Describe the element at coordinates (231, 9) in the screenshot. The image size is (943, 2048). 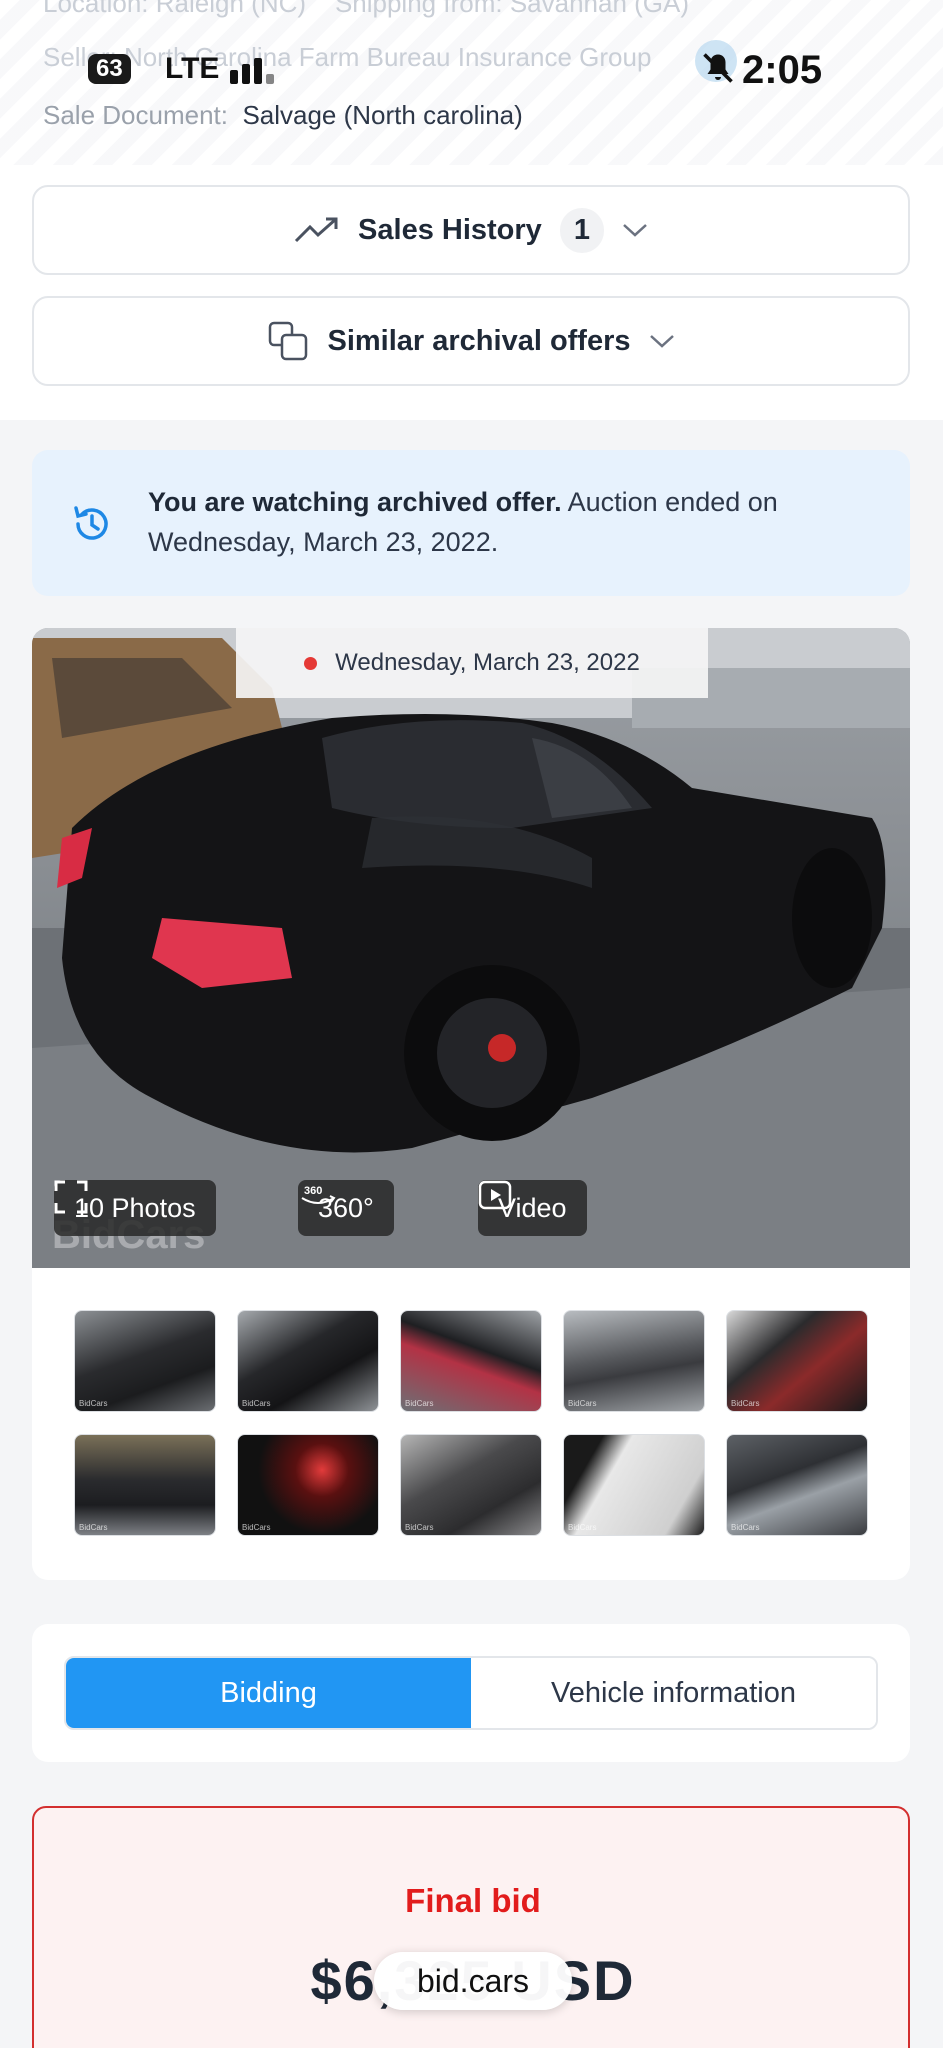
I see `location-value: Raleigh (NC)` at that location.